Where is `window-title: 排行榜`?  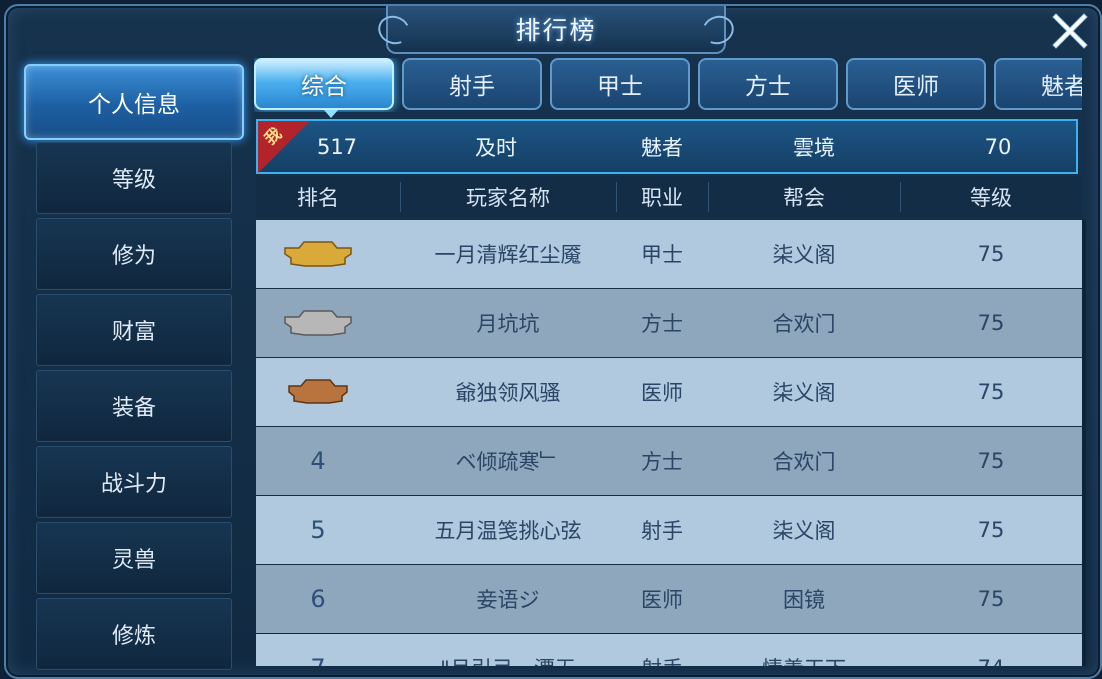 window-title: 排行榜 is located at coordinates (556, 30).